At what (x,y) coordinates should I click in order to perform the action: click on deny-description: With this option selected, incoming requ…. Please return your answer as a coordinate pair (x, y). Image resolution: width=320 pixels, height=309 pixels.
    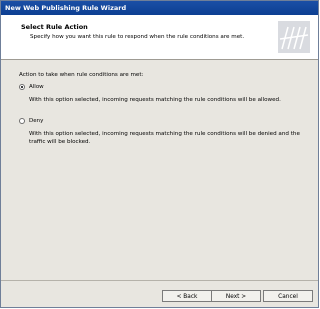
    Looking at the image, I should click on (164, 138).